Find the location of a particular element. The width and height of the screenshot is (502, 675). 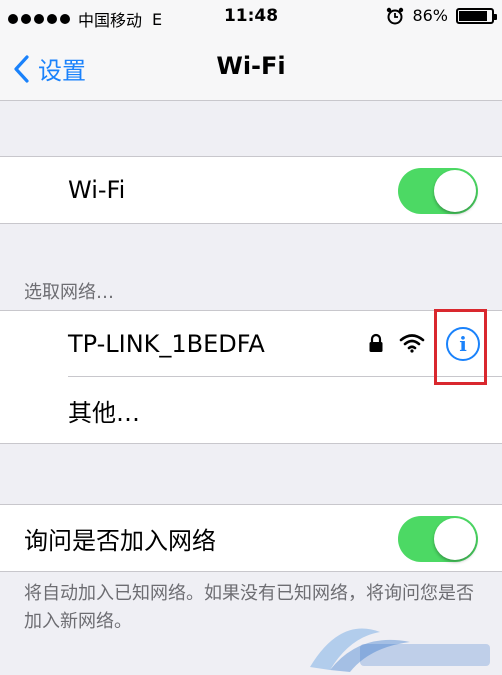

ask-join-switch-knob is located at coordinates (455, 539).